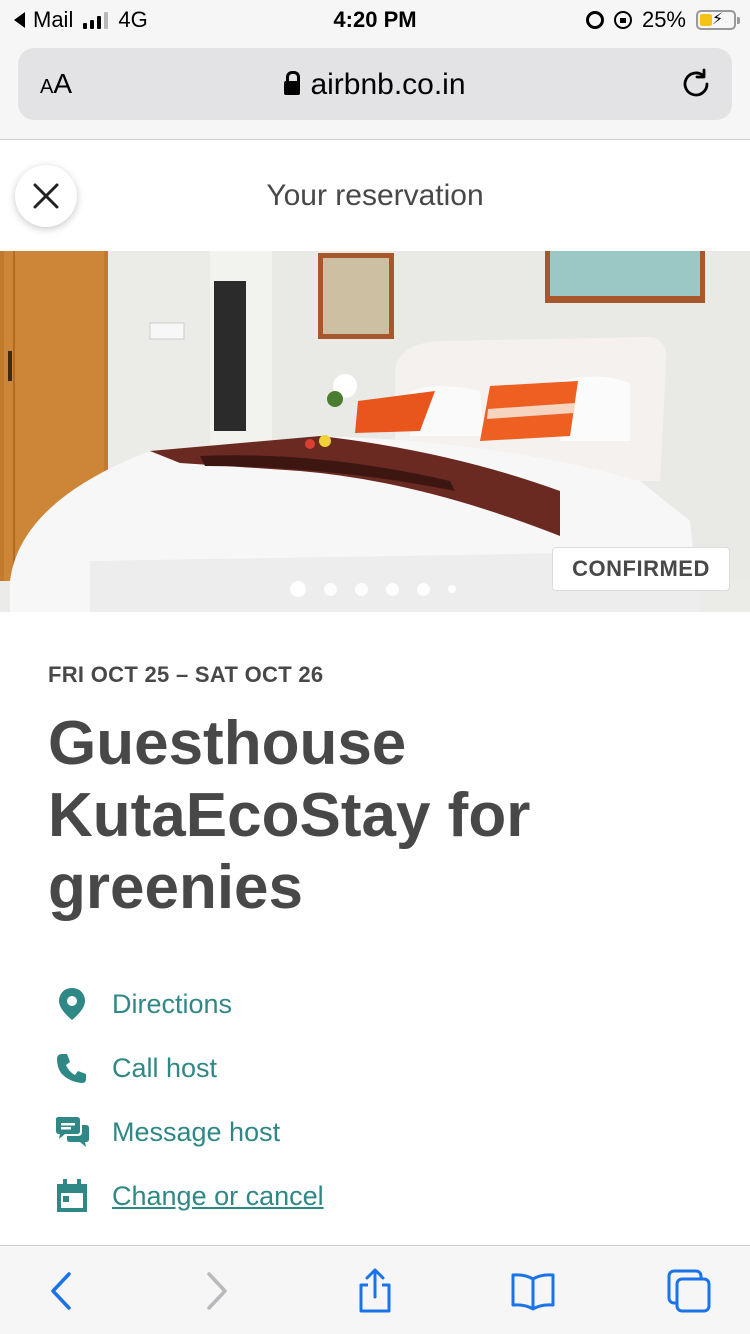 The width and height of the screenshot is (750, 1334). What do you see at coordinates (172, 1004) in the screenshot?
I see `directions-label: Directions` at bounding box center [172, 1004].